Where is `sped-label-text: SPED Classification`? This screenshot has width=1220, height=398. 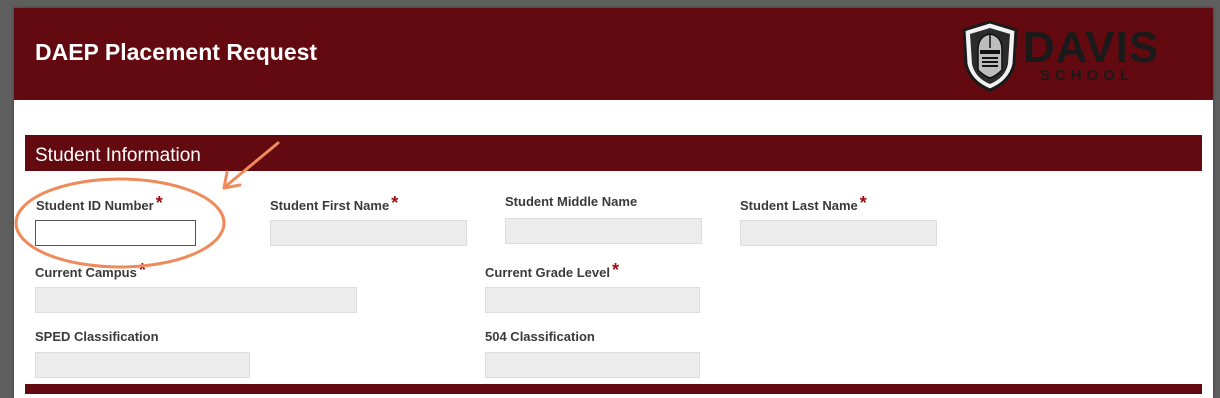 sped-label-text: SPED Classification is located at coordinates (97, 336).